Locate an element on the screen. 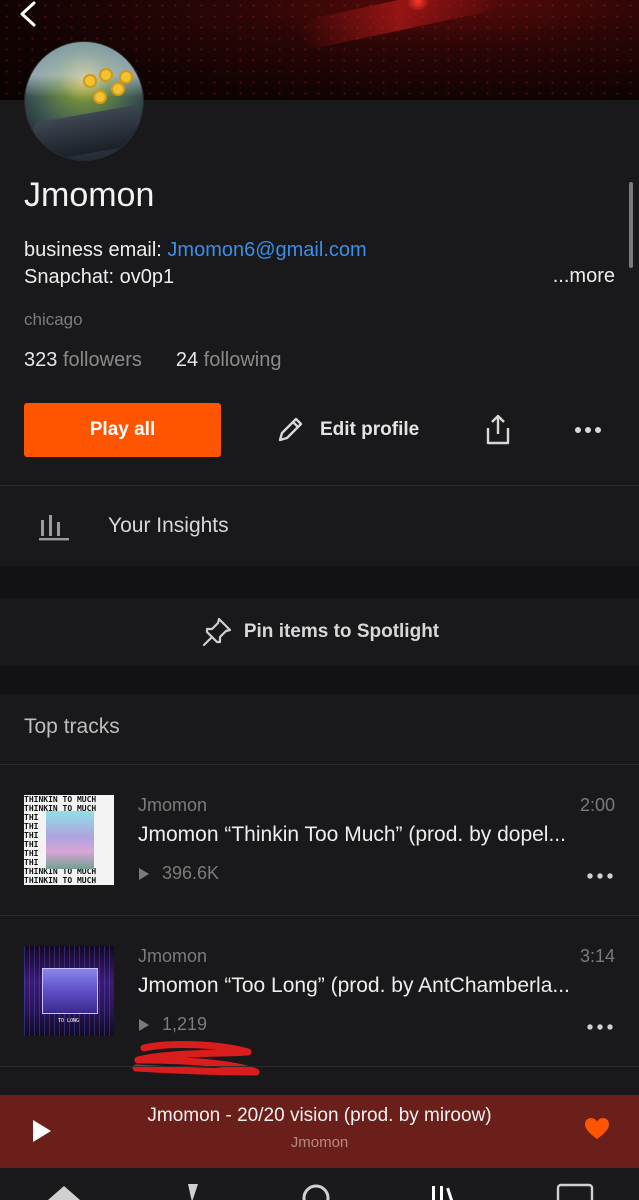 The image size is (639, 1200). more-options-button is located at coordinates (588, 430).